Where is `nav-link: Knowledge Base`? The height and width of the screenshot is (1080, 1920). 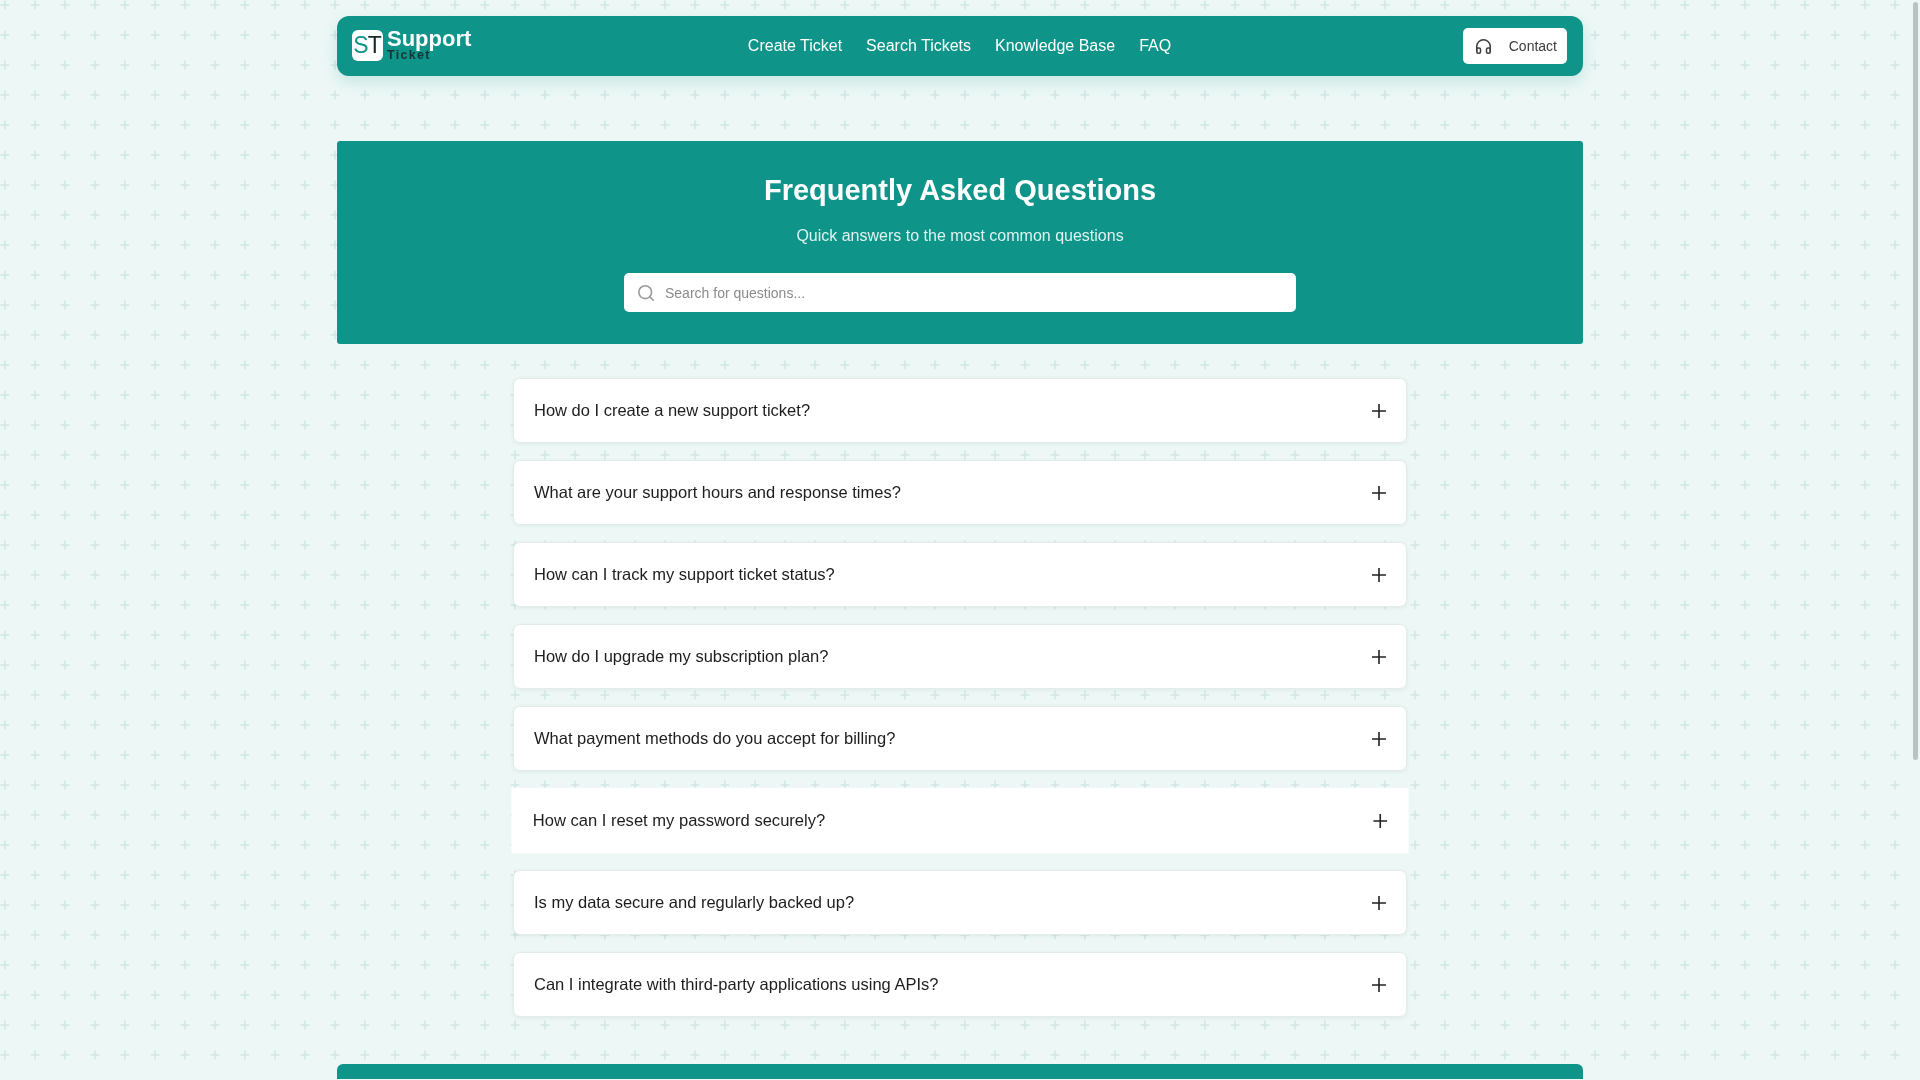
nav-link: Knowledge Base is located at coordinates (1055, 46).